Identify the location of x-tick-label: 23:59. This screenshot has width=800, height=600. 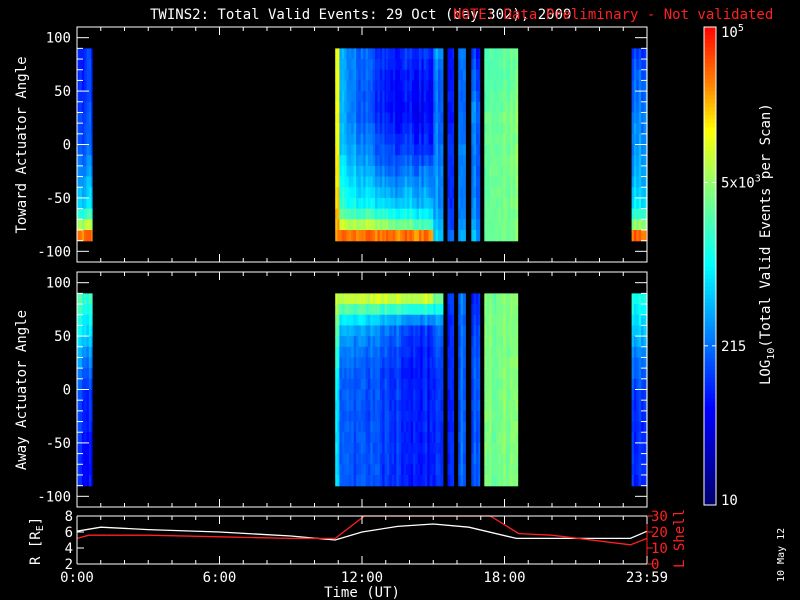
(647, 578).